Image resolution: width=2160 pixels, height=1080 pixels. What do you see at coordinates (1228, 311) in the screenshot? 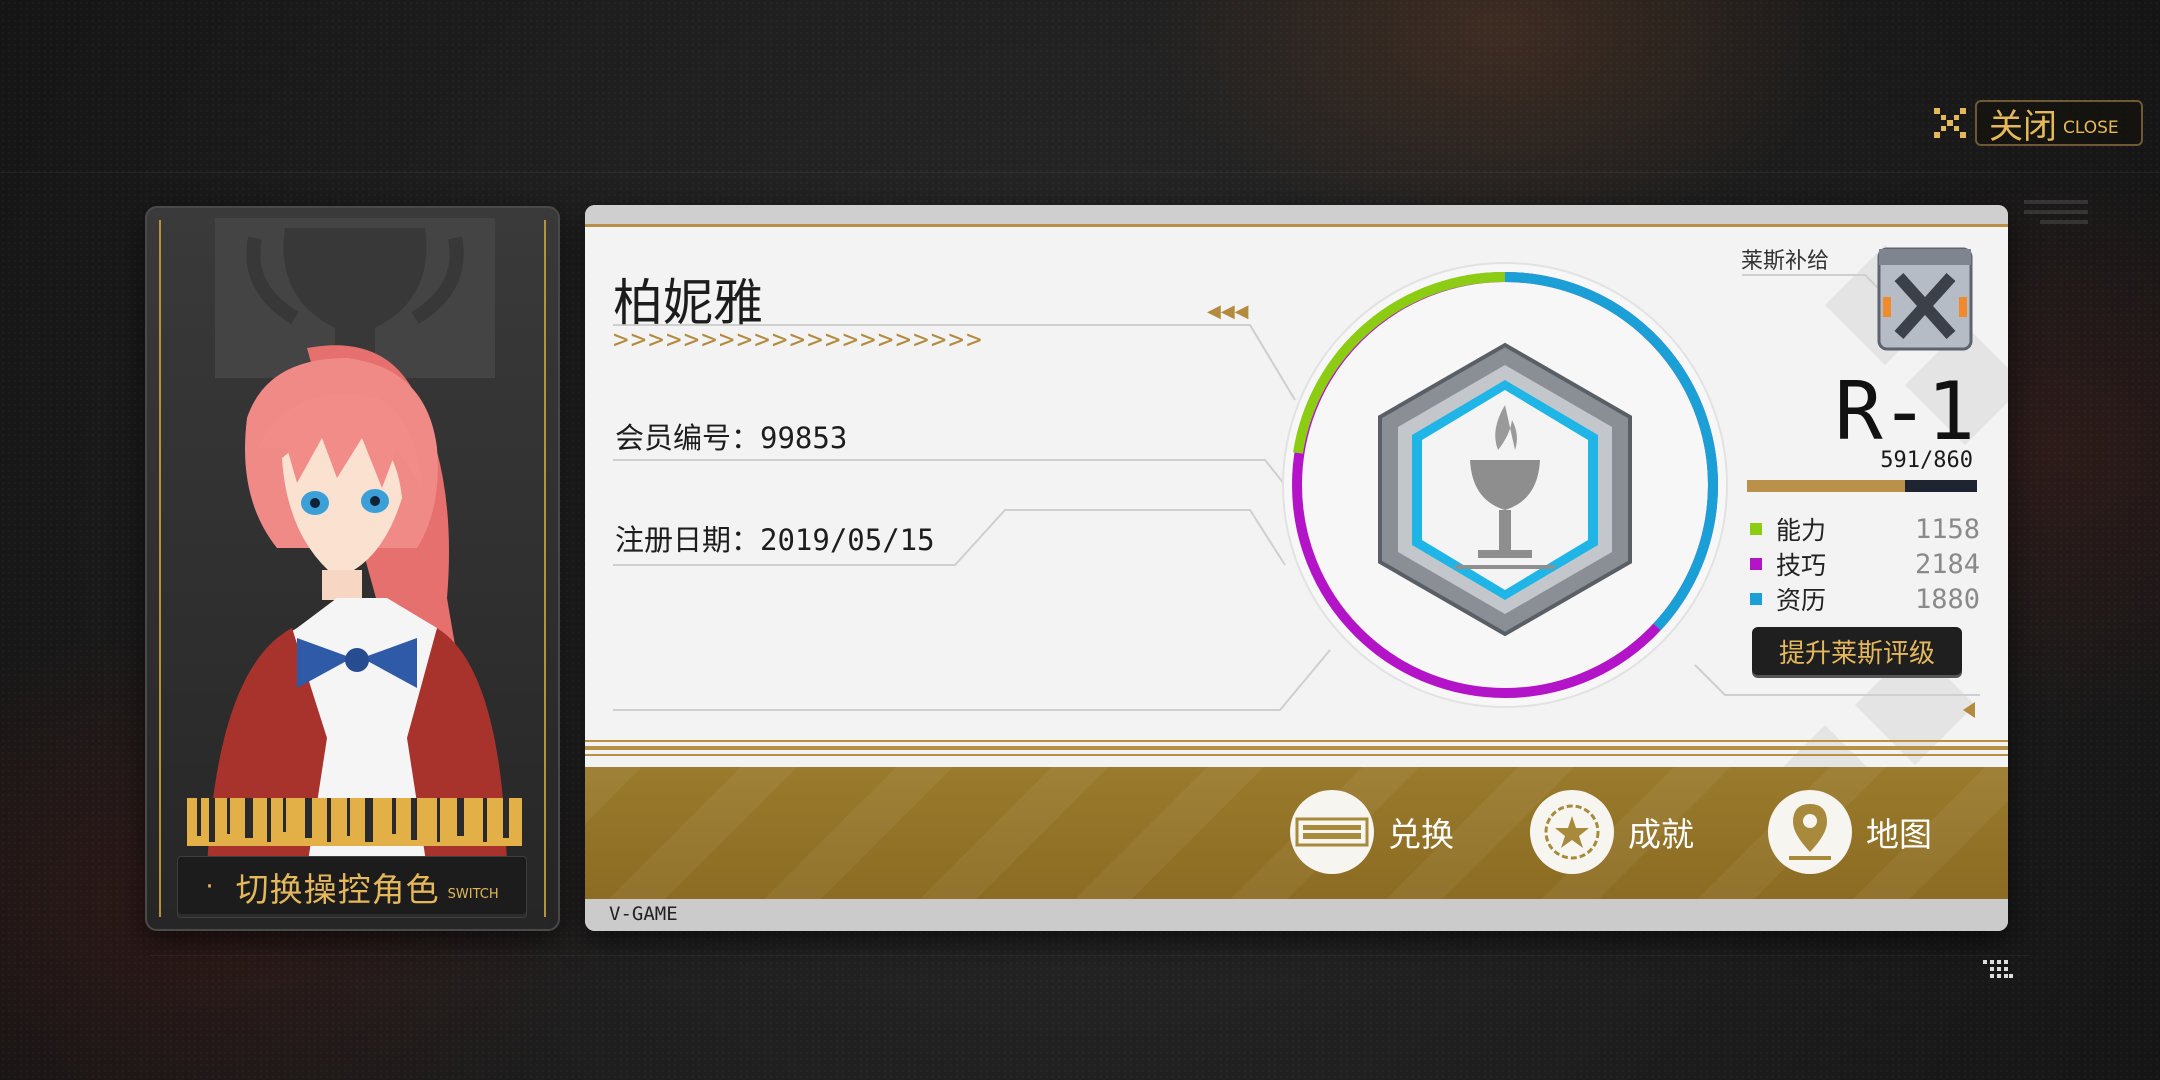
I see `triple-arrow-icon: ◀◀◀` at bounding box center [1228, 311].